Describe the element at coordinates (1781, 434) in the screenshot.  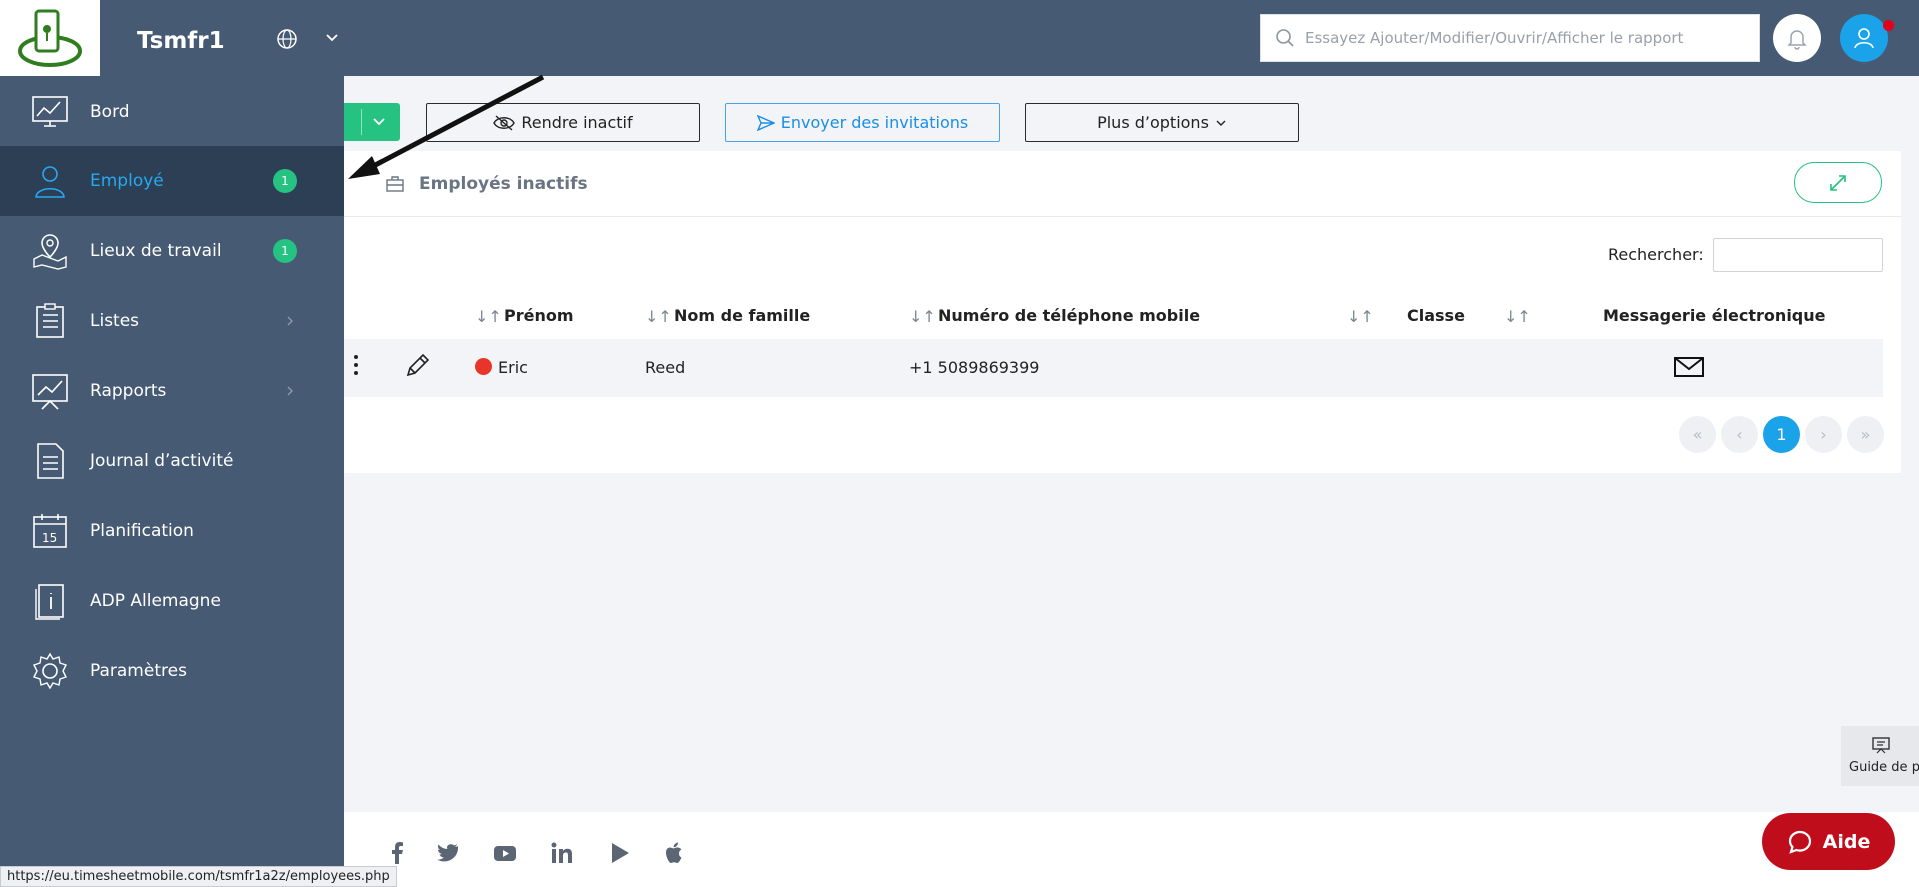
I see `page-current-button: 1` at that location.